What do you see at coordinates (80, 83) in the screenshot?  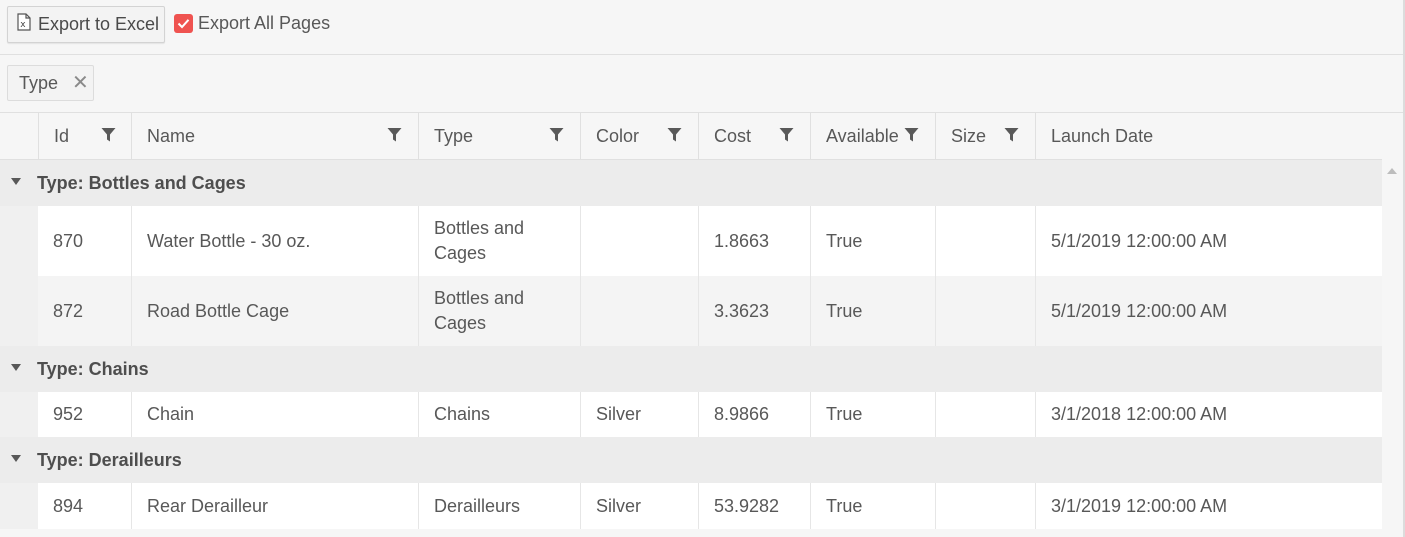 I see `close-icon: ✕` at bounding box center [80, 83].